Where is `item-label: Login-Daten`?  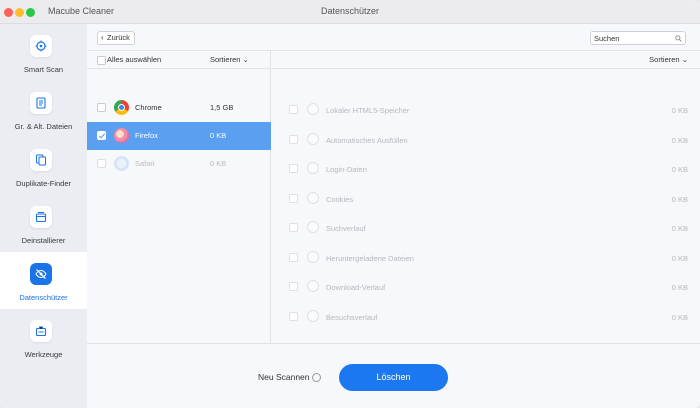
item-label: Login-Daten is located at coordinates (346, 169).